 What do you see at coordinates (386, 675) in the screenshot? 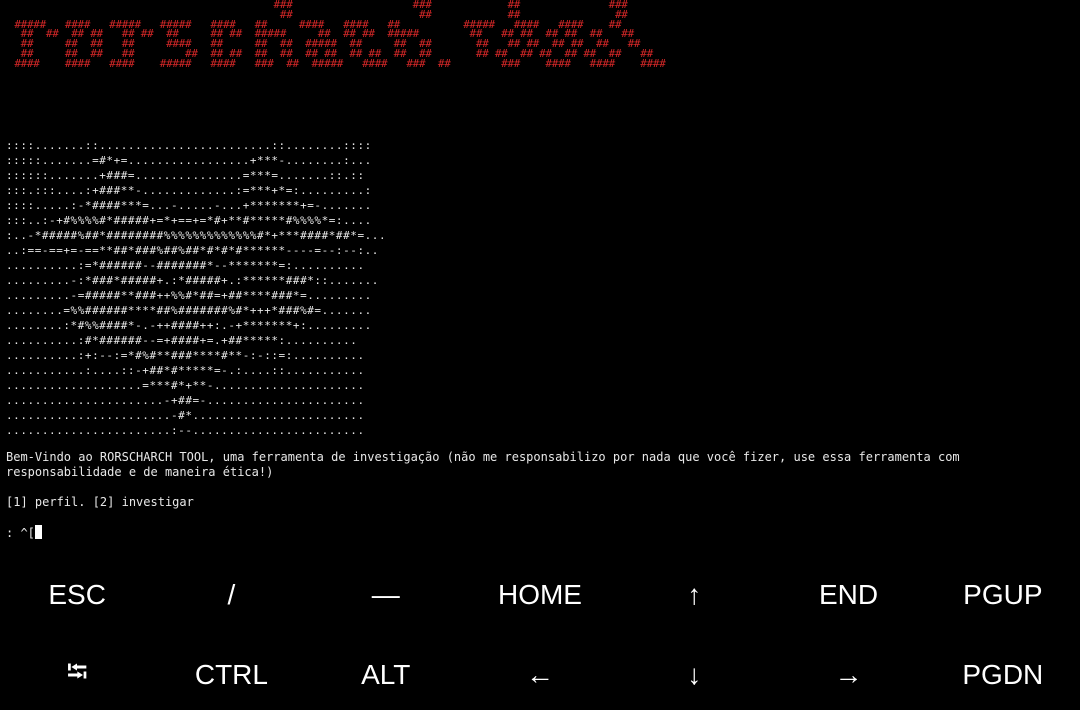
I see `alt-key: ALT` at bounding box center [386, 675].